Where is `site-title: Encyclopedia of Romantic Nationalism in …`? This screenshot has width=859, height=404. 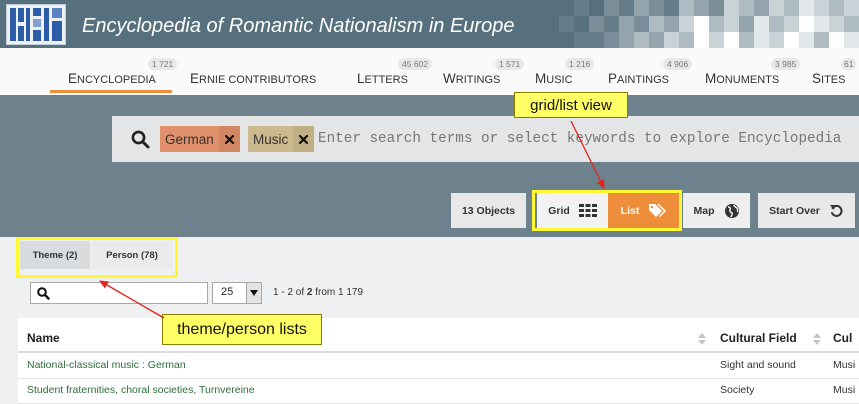 site-title: Encyclopedia of Romantic Nationalism in … is located at coordinates (298, 26).